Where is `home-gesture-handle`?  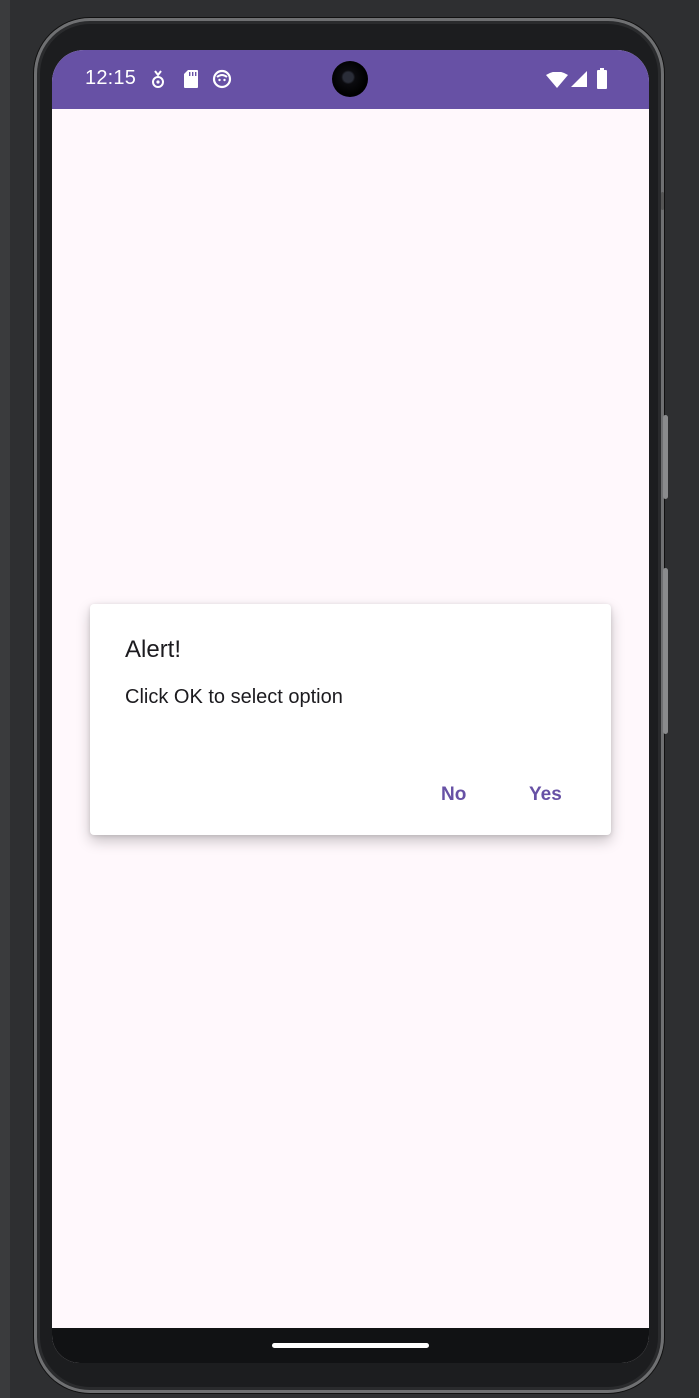
home-gesture-handle is located at coordinates (350, 1345).